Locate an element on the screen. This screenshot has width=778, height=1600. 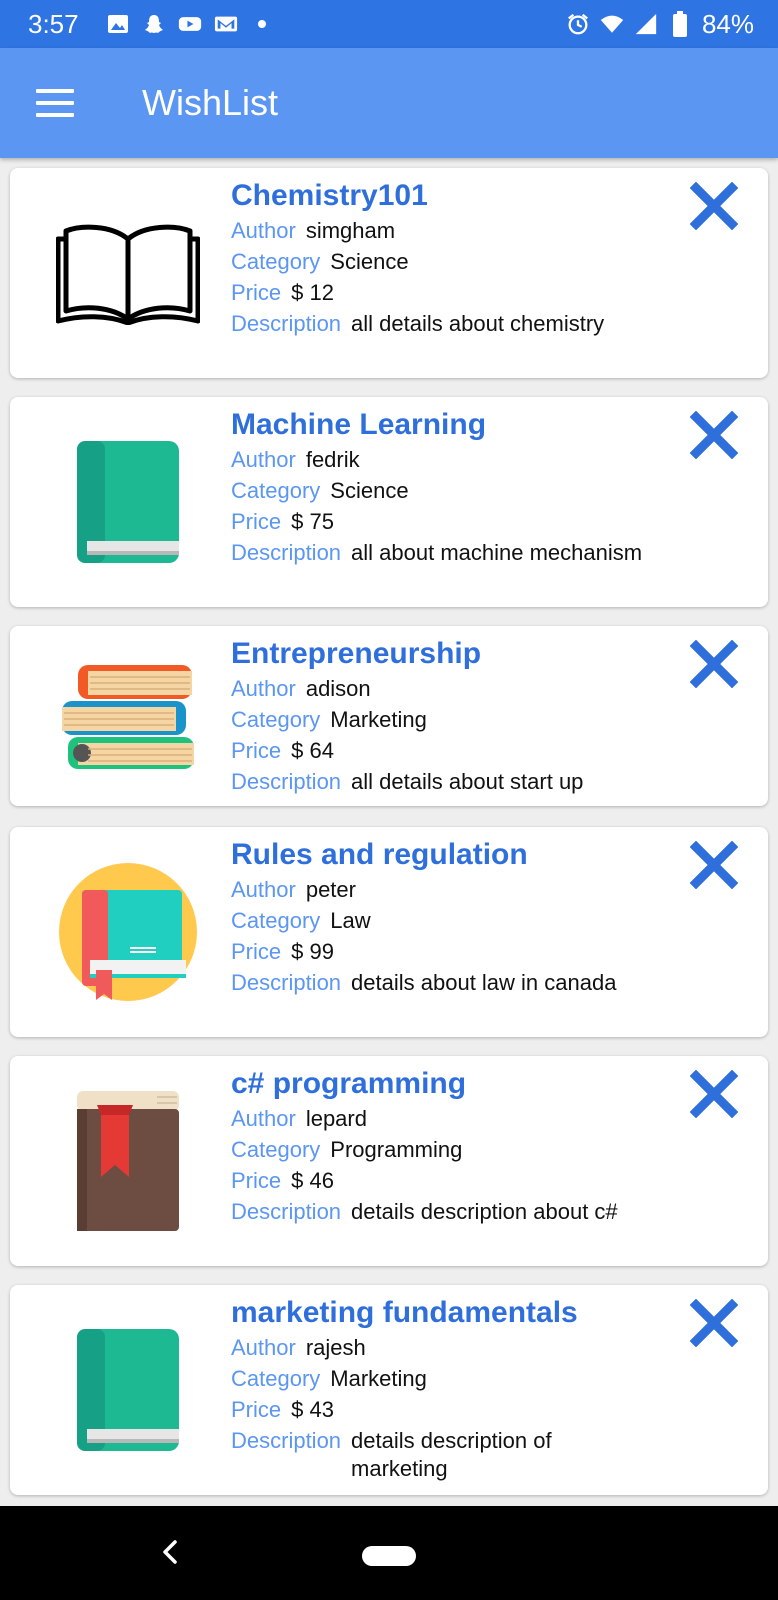
description-value: all details about start up is located at coordinates (467, 781).